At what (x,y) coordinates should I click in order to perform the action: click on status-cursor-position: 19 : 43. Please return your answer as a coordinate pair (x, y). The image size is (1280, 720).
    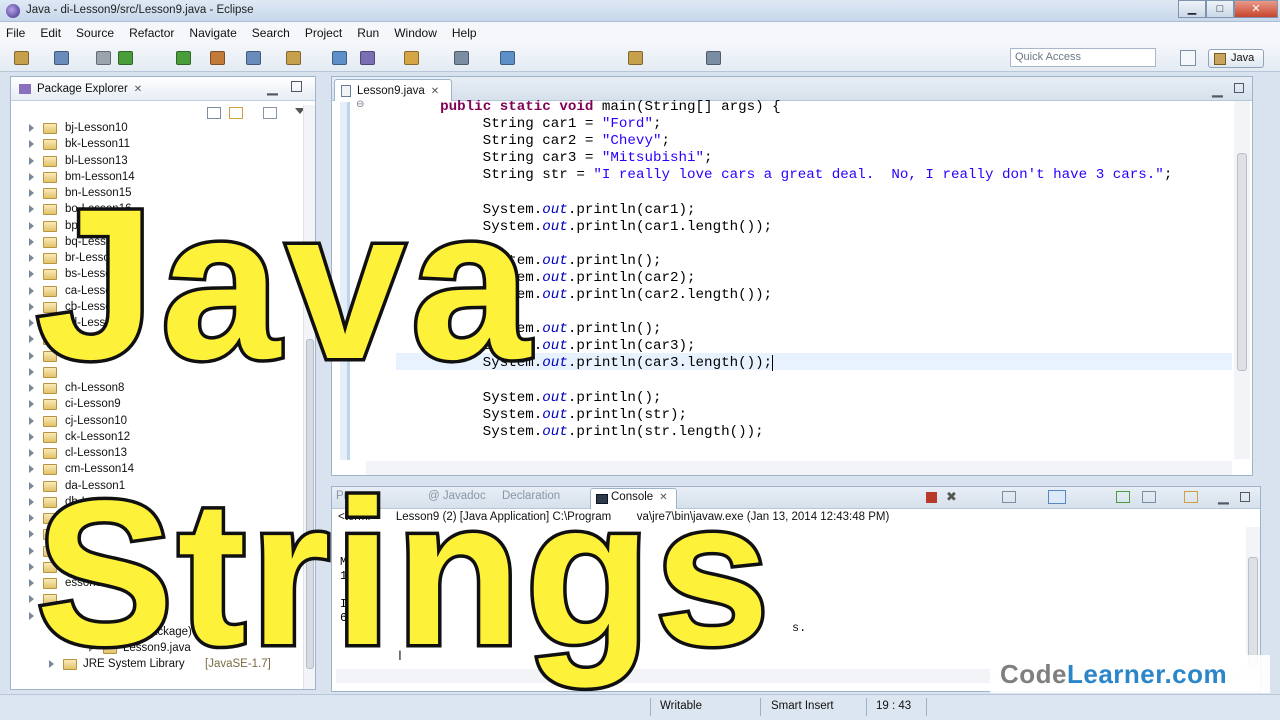
    Looking at the image, I should click on (894, 706).